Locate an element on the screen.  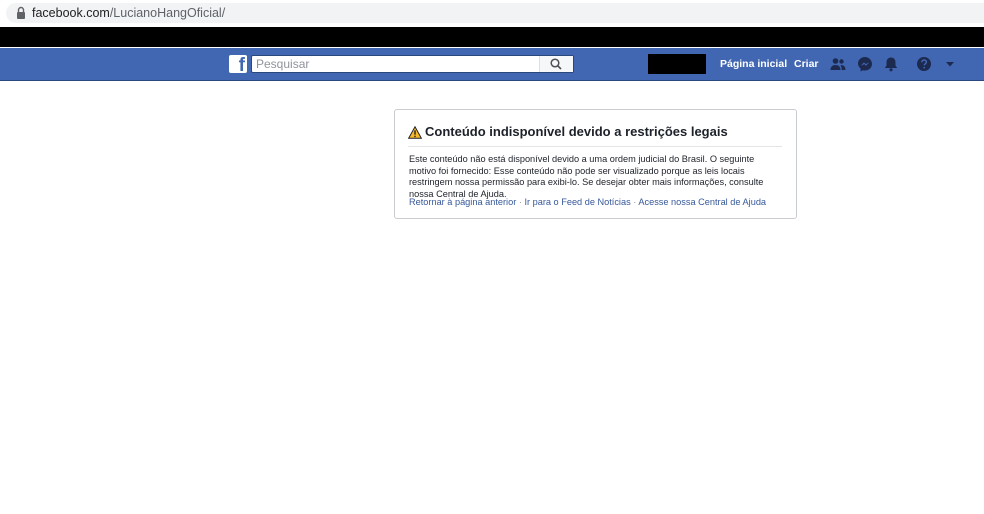
search-icon is located at coordinates (556, 64).